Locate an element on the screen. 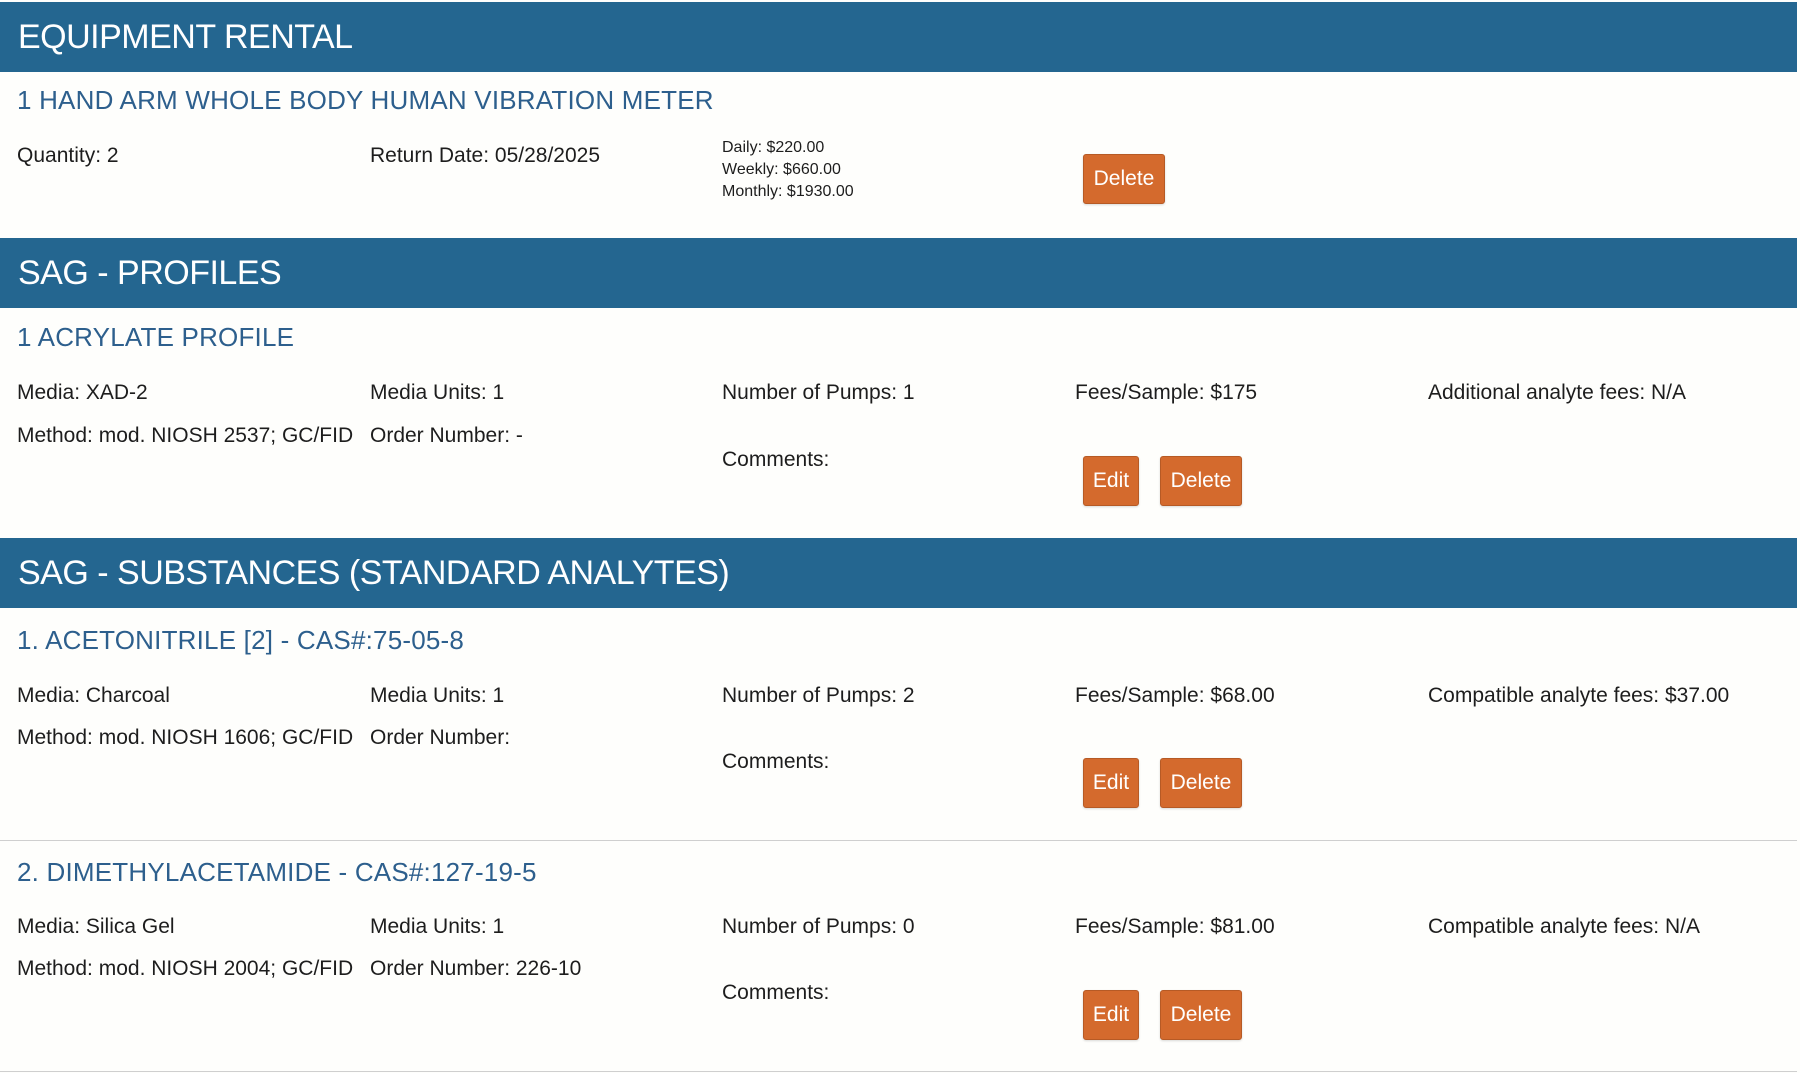 This screenshot has width=1800, height=1073. substances-header: SAG - SUBSTANCES (STANDARD ANALYTES) is located at coordinates (898, 573).